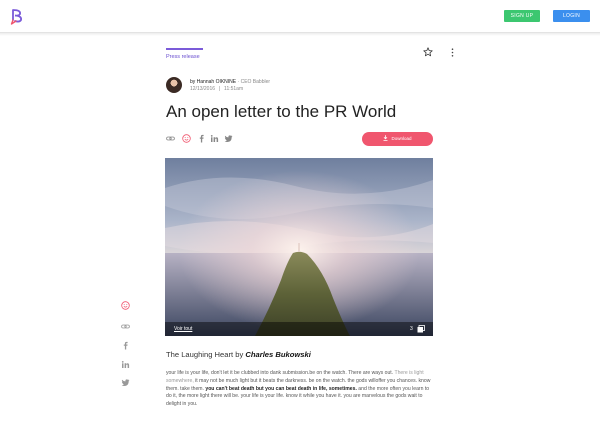 The image size is (600, 425). What do you see at coordinates (299, 329) in the screenshot?
I see `hero-caption-bar: Voir tout 3` at bounding box center [299, 329].